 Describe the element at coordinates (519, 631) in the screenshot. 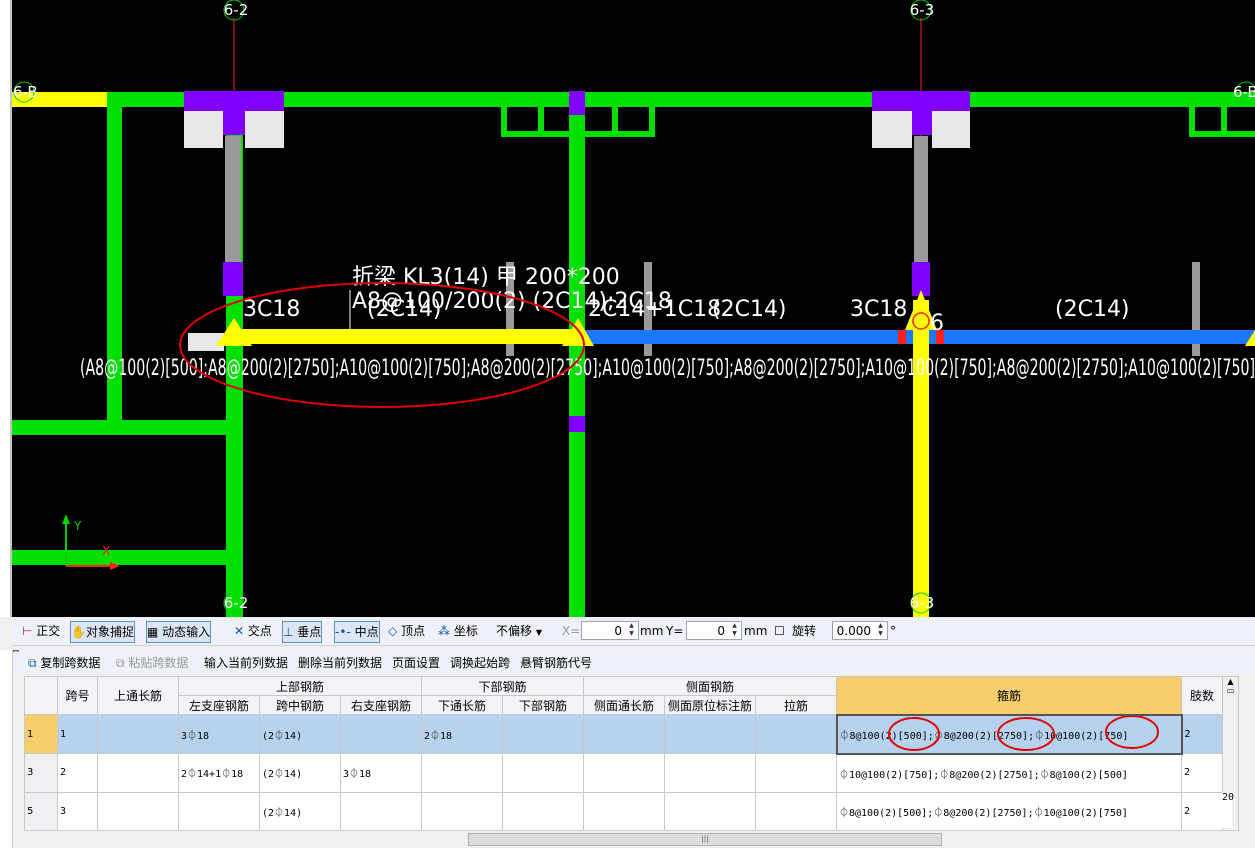

I see `offset-dropdown: 不偏移 ▼` at that location.